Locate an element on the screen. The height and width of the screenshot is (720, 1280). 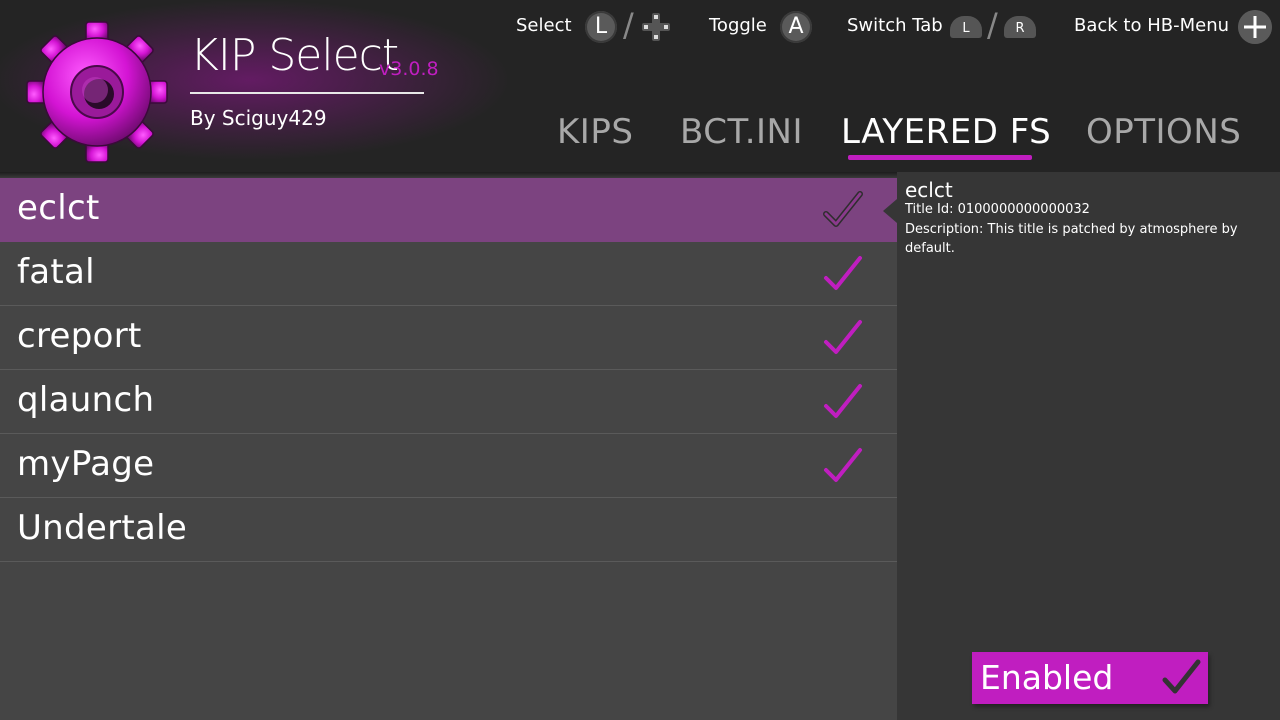
r-bumper-icon: R is located at coordinates (1020, 27).